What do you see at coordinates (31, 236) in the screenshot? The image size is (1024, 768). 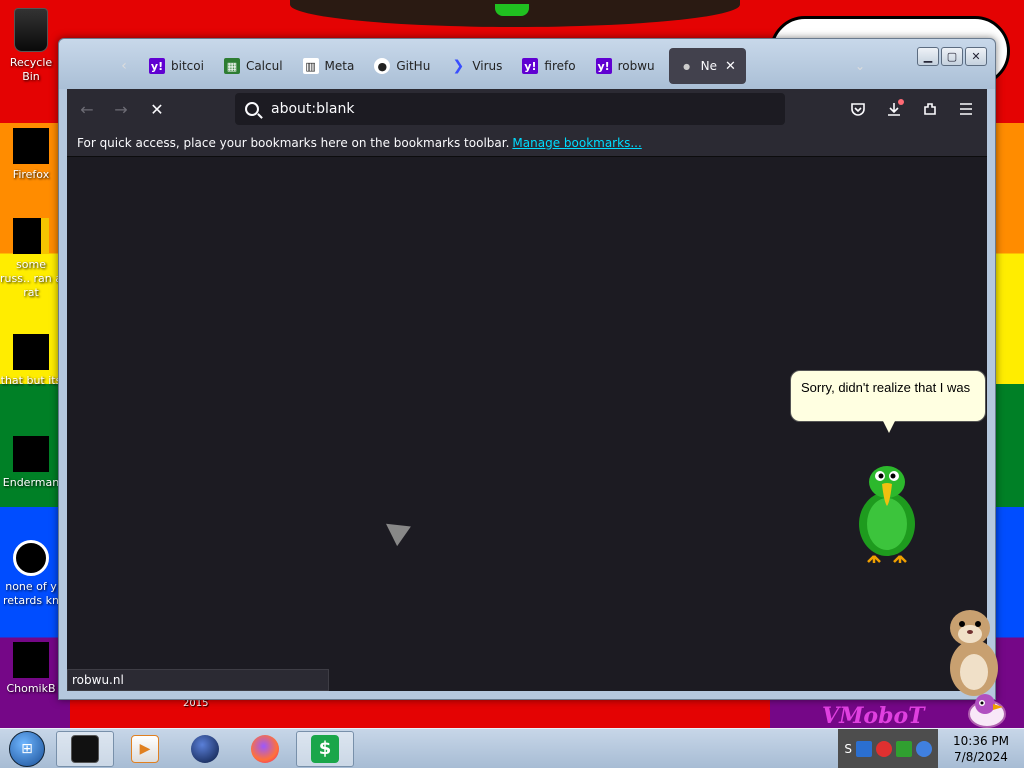 I see `file-icon` at bounding box center [31, 236].